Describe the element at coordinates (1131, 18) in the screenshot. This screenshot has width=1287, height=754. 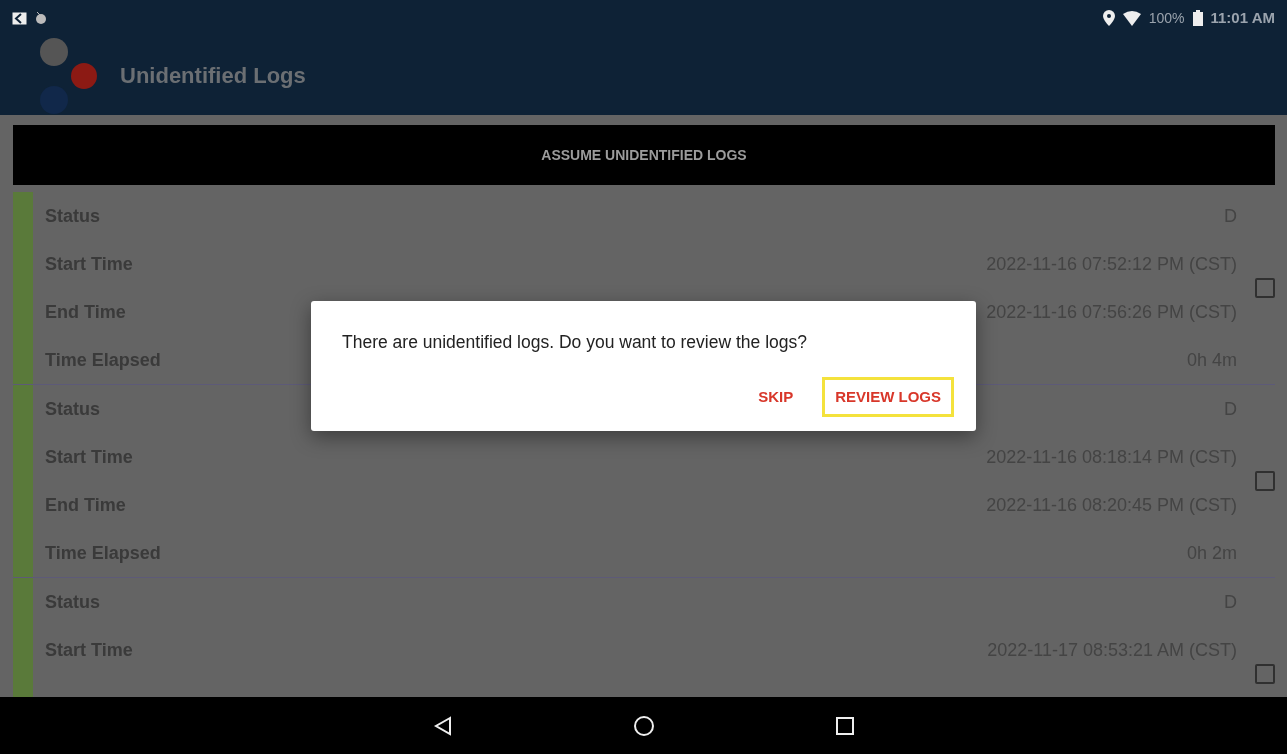
I see `wifi-icon` at that location.